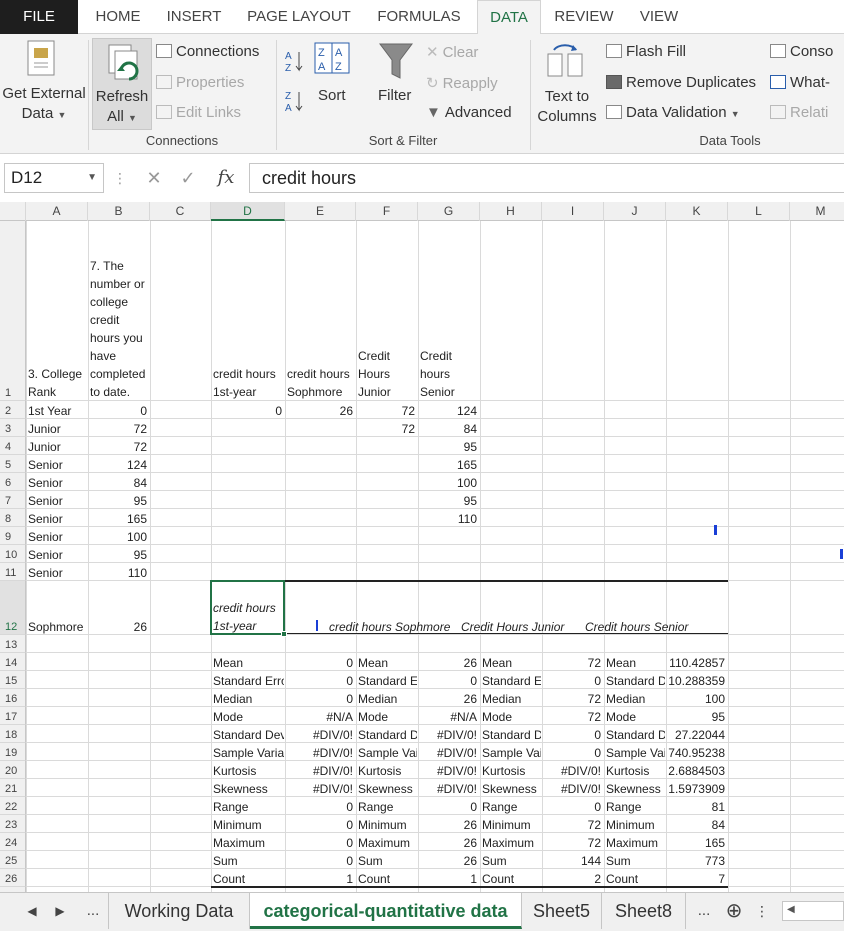  I want to click on stat-value-g15: 0, so click(448, 680).